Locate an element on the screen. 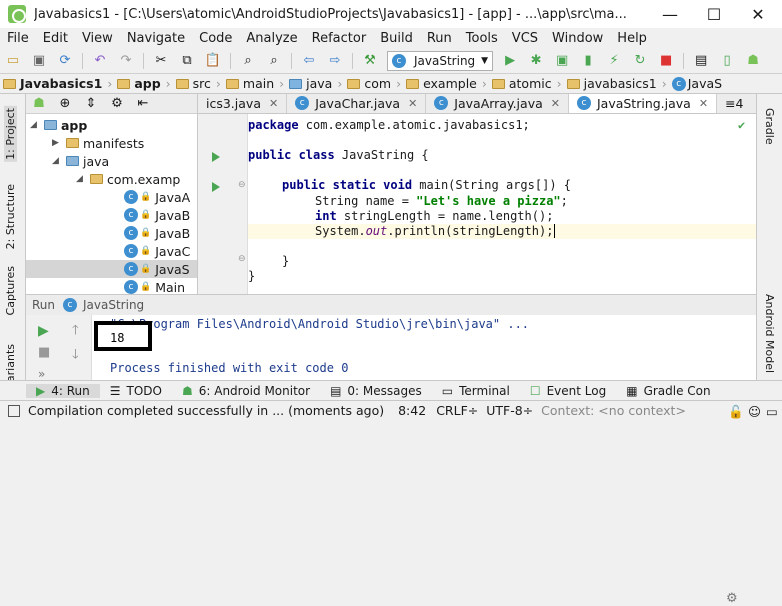  run-config-select: c JavaString ▼ is located at coordinates (440, 60).